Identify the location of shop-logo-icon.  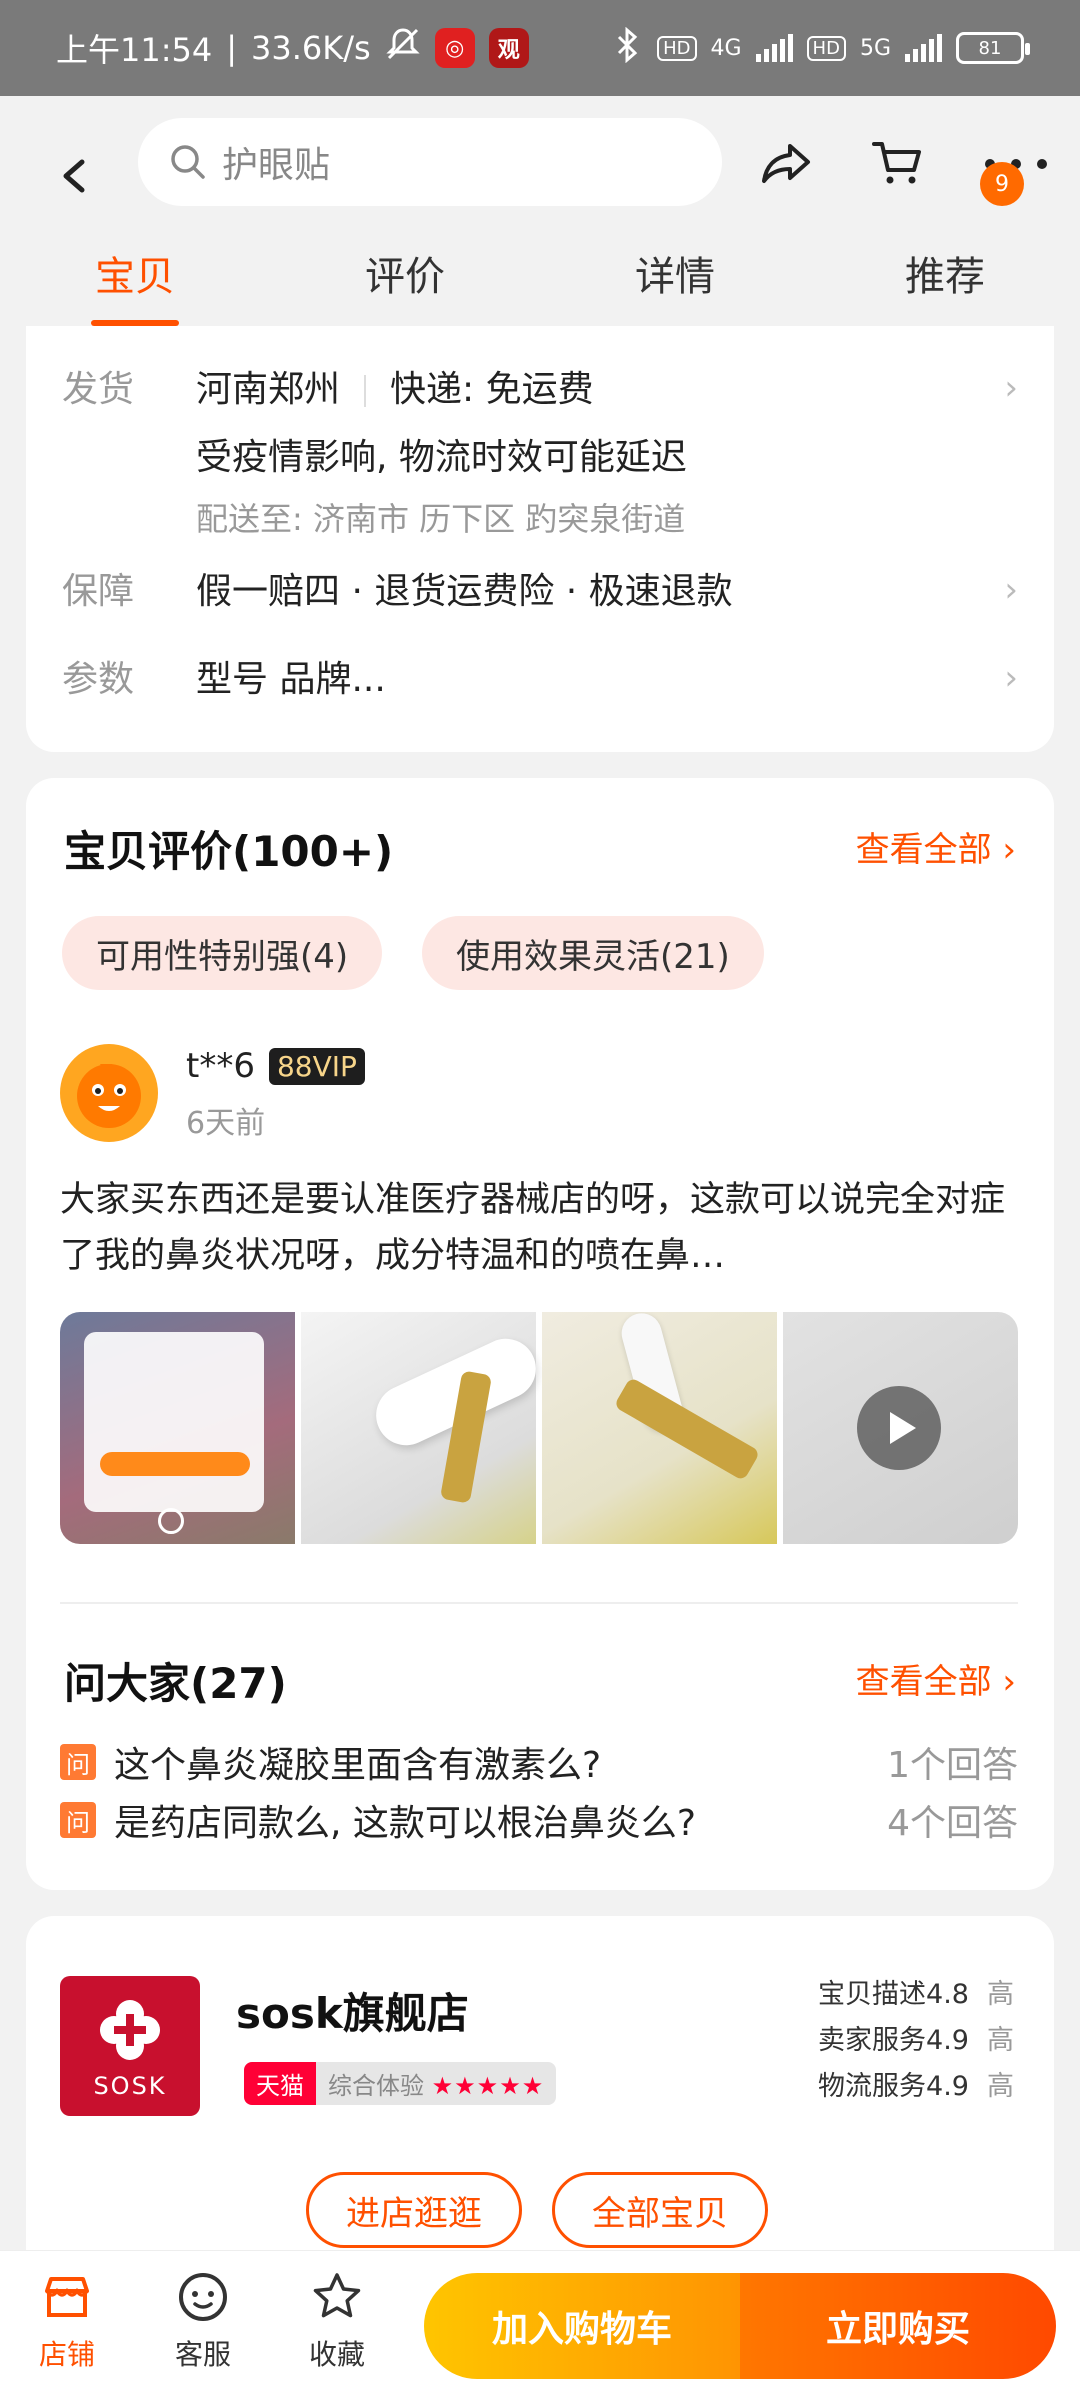
(130, 2030).